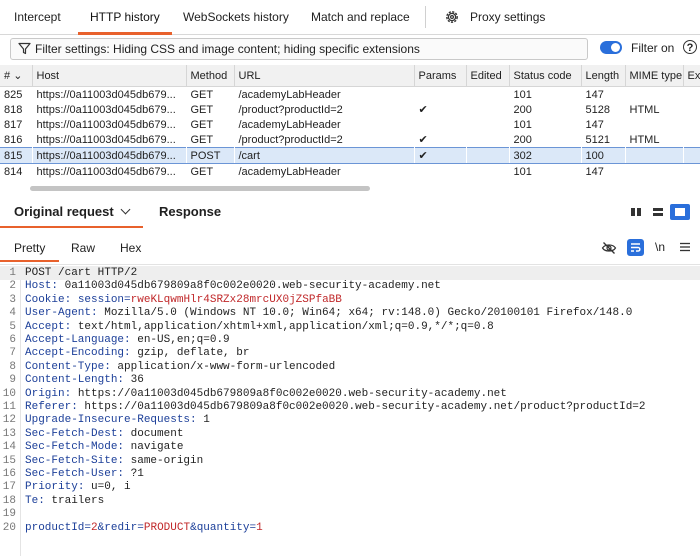  What do you see at coordinates (30, 249) in the screenshot?
I see `tab-pretty: Pretty` at bounding box center [30, 249].